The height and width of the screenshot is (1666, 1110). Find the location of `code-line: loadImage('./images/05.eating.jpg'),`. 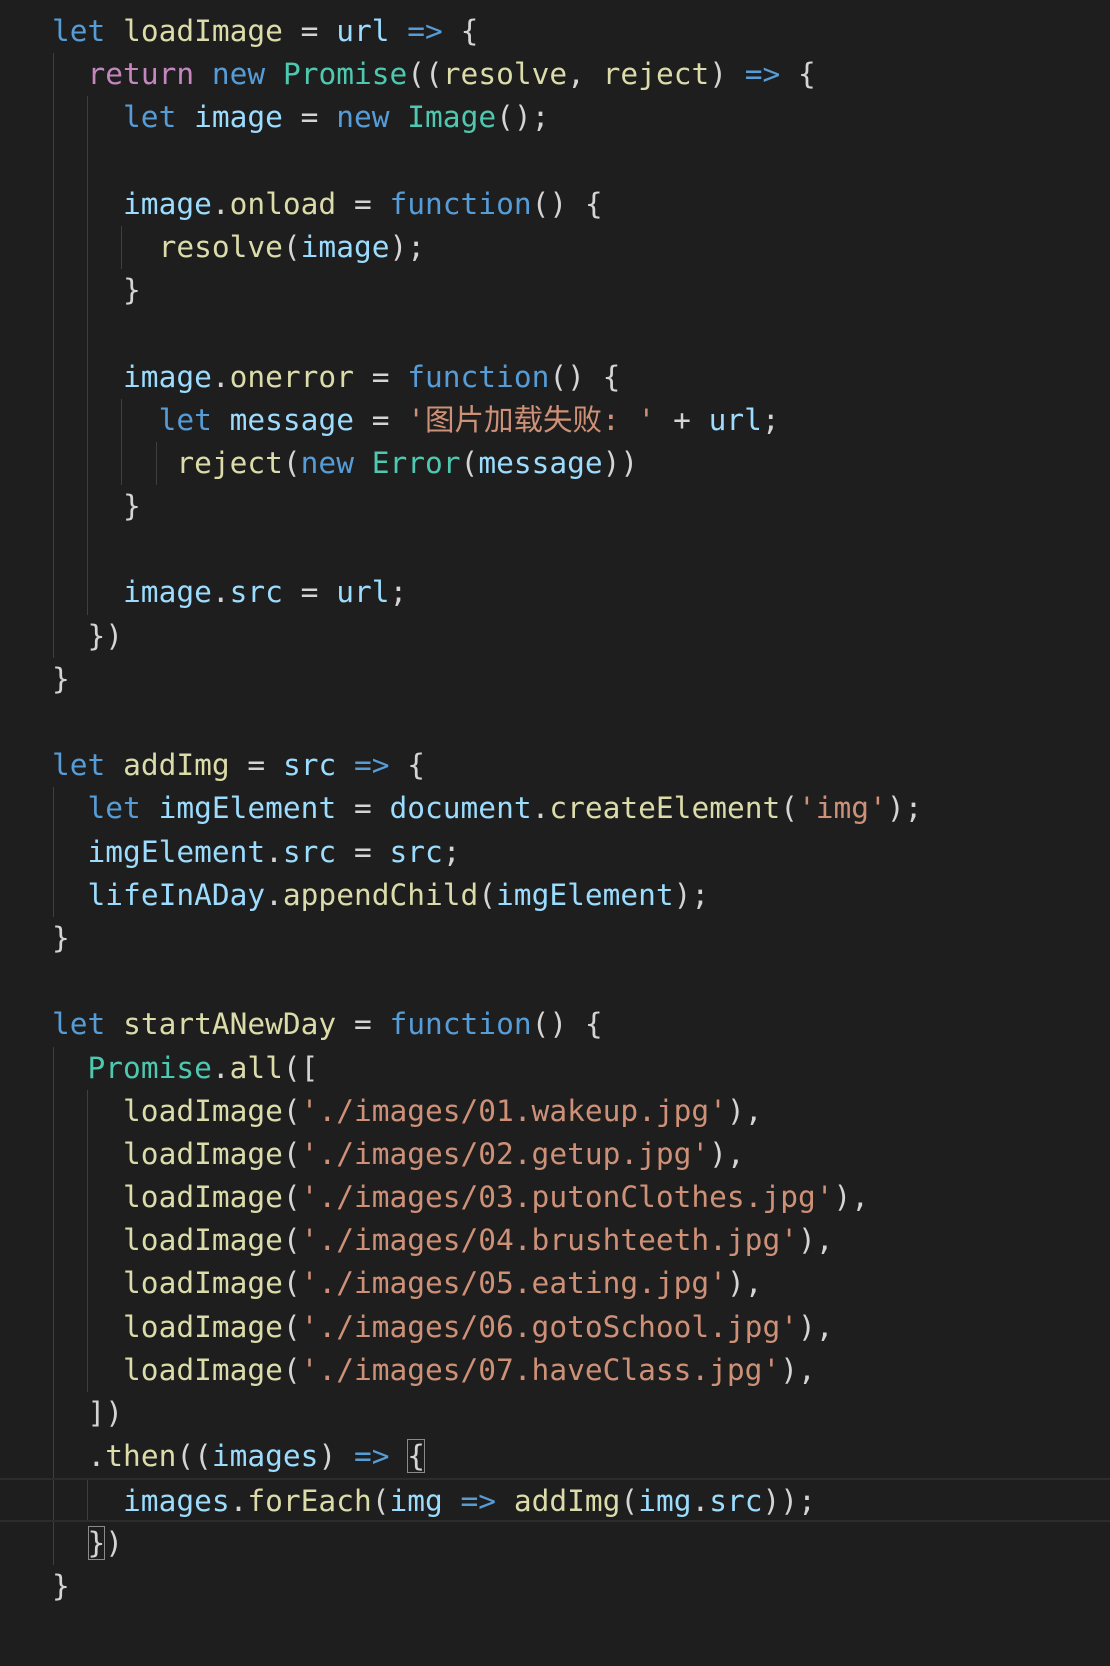

code-line: loadImage('./images/05.eating.jpg'), is located at coordinates (555, 1284).